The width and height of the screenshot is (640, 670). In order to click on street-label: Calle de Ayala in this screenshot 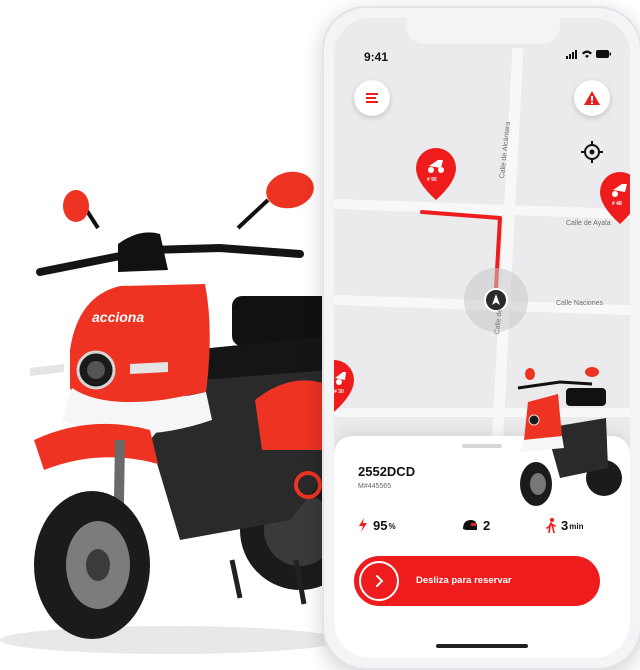, I will do `click(588, 223)`.